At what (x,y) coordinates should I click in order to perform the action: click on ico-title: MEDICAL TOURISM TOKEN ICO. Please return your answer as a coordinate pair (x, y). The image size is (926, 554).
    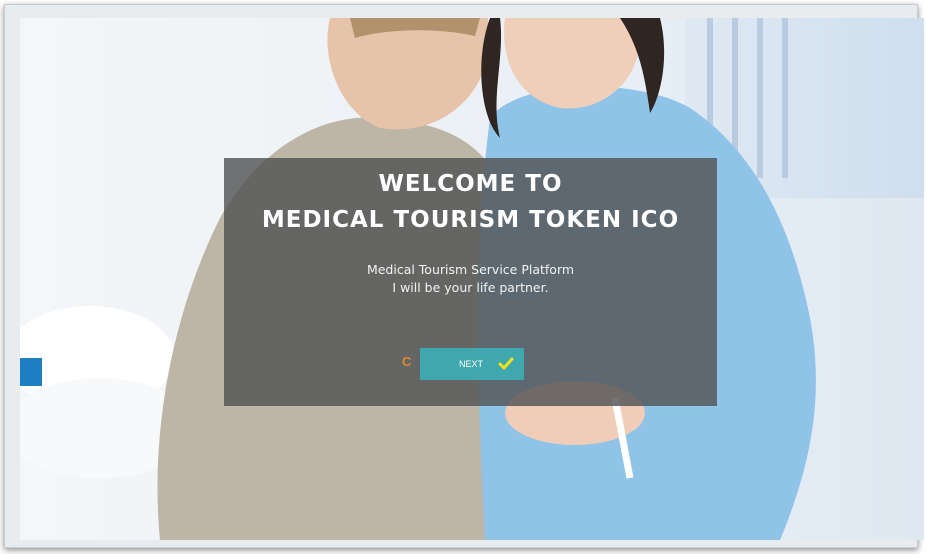
    Looking at the image, I should click on (470, 220).